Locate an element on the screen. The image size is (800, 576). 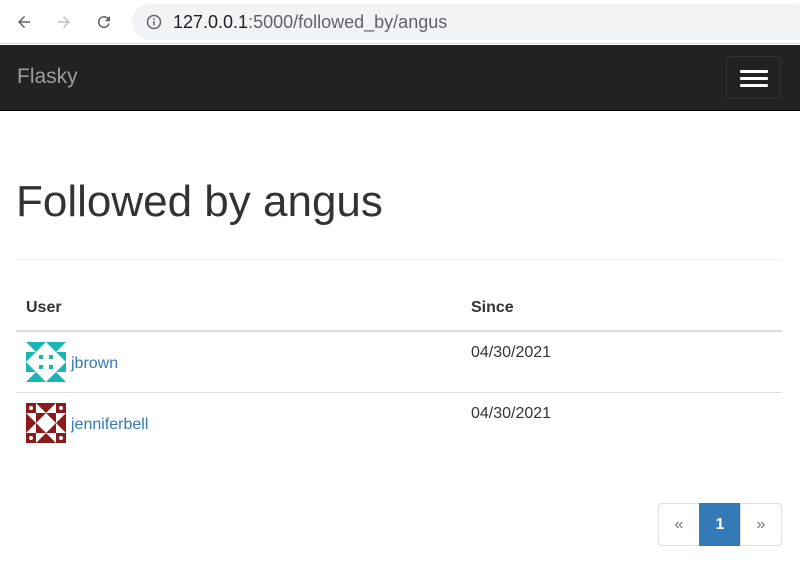
pagination-page-1: 1 is located at coordinates (720, 524).